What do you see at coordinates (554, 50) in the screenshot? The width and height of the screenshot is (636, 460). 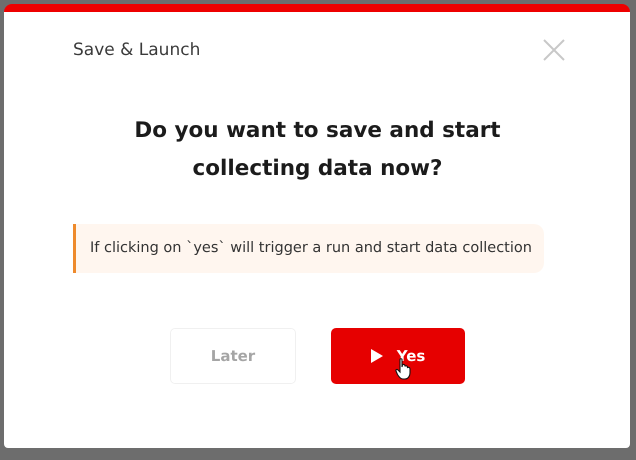 I see `close-icon` at bounding box center [554, 50].